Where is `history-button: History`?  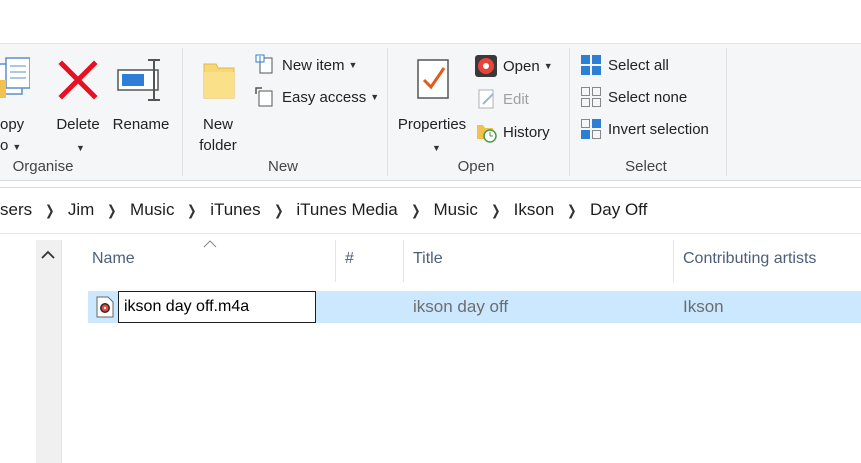
history-button: History is located at coordinates (512, 132).